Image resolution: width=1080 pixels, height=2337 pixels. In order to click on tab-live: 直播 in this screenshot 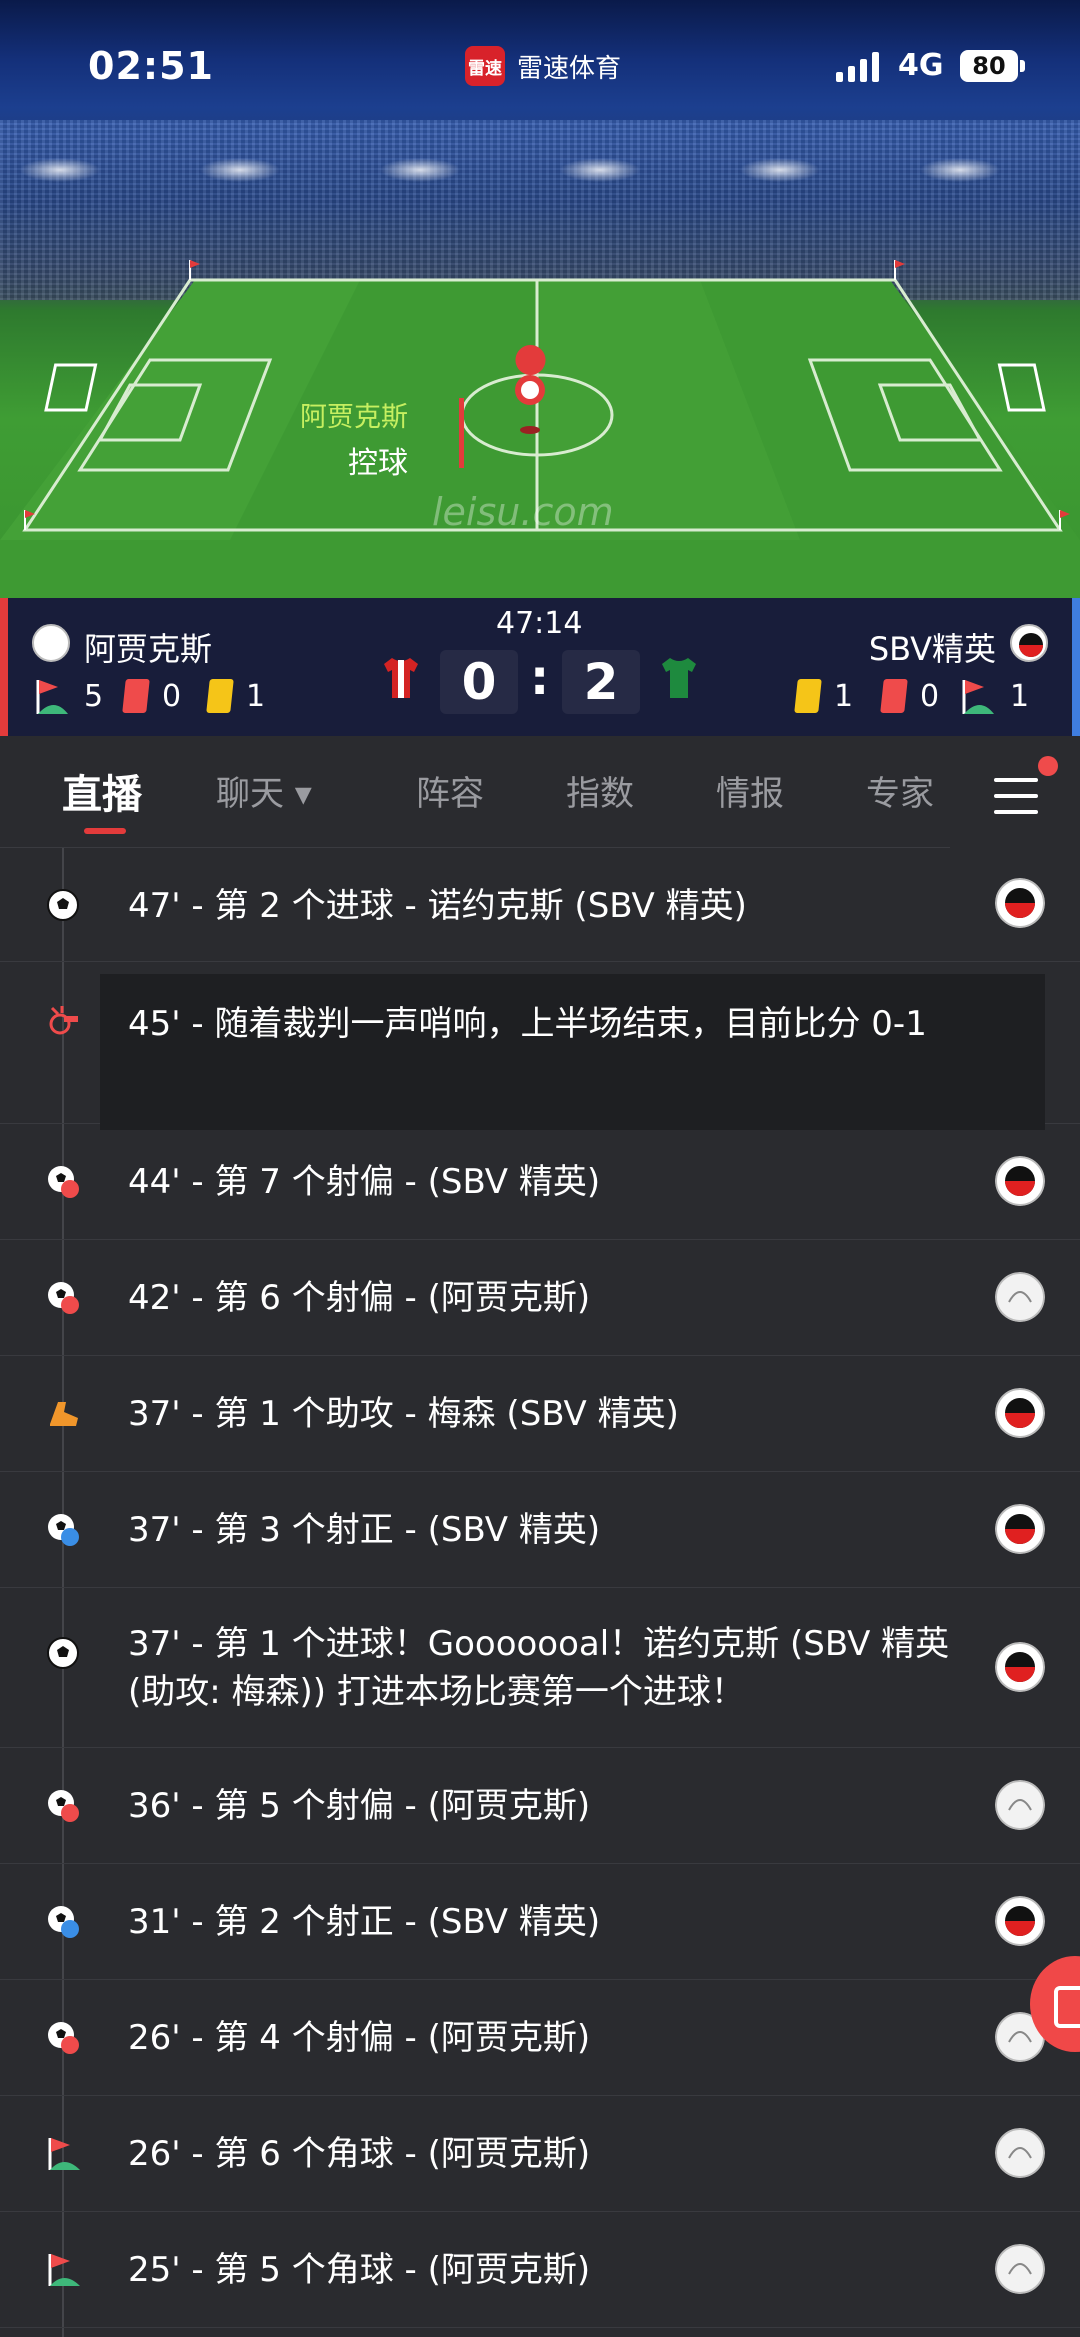, I will do `click(102, 791)`.